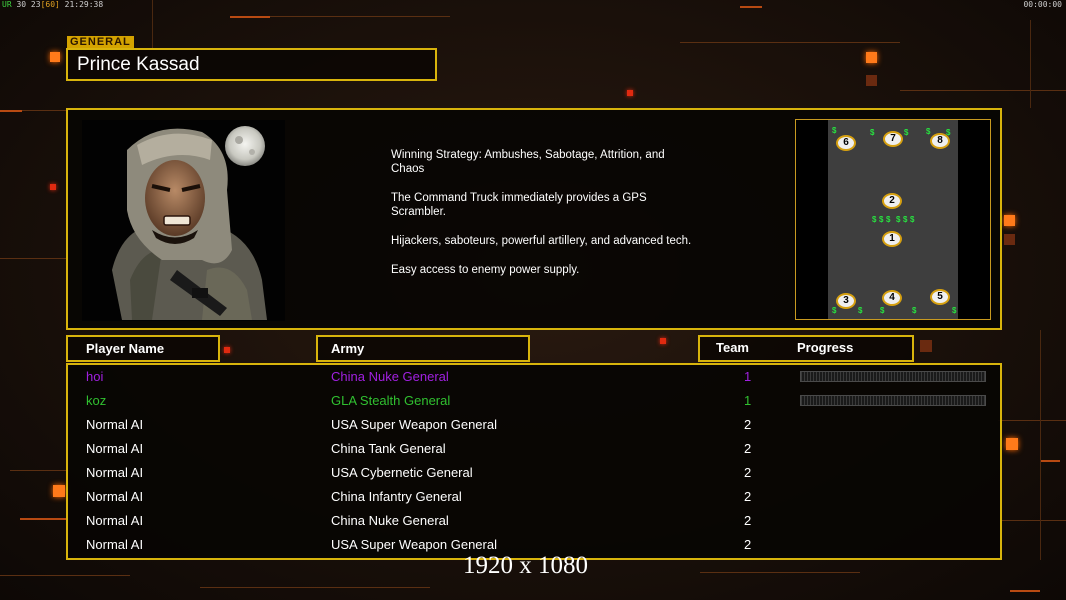 This screenshot has width=1066, height=600. I want to click on start-position-1: 1, so click(892, 239).